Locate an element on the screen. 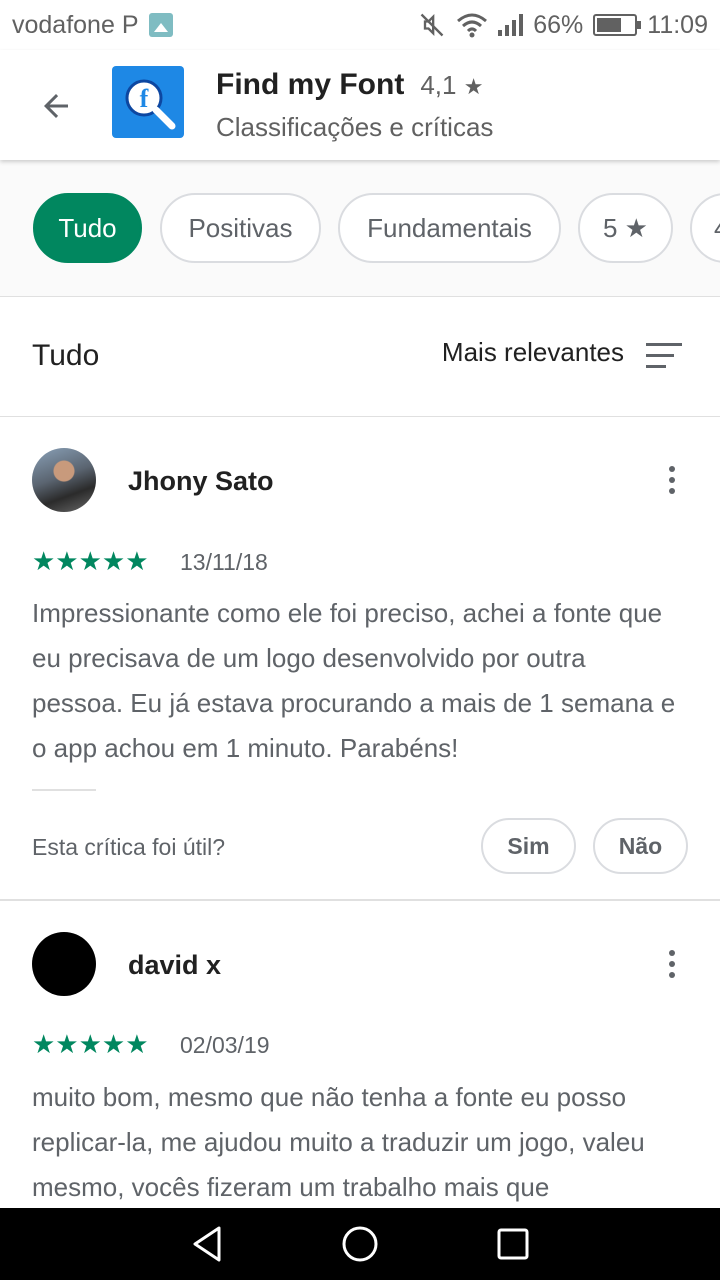 This screenshot has width=720, height=1280. helpful-yes-button: Sim is located at coordinates (528, 846).